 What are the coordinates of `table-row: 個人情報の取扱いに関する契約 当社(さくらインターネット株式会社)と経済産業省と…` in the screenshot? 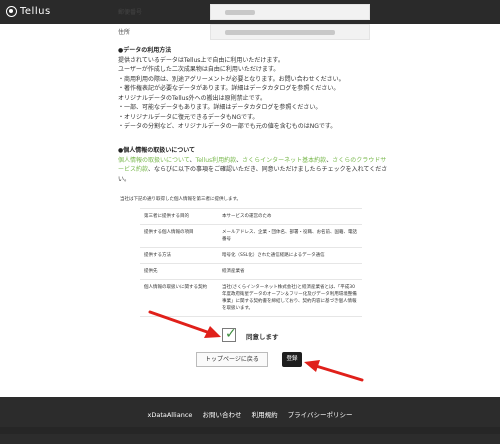 It's located at (251, 298).